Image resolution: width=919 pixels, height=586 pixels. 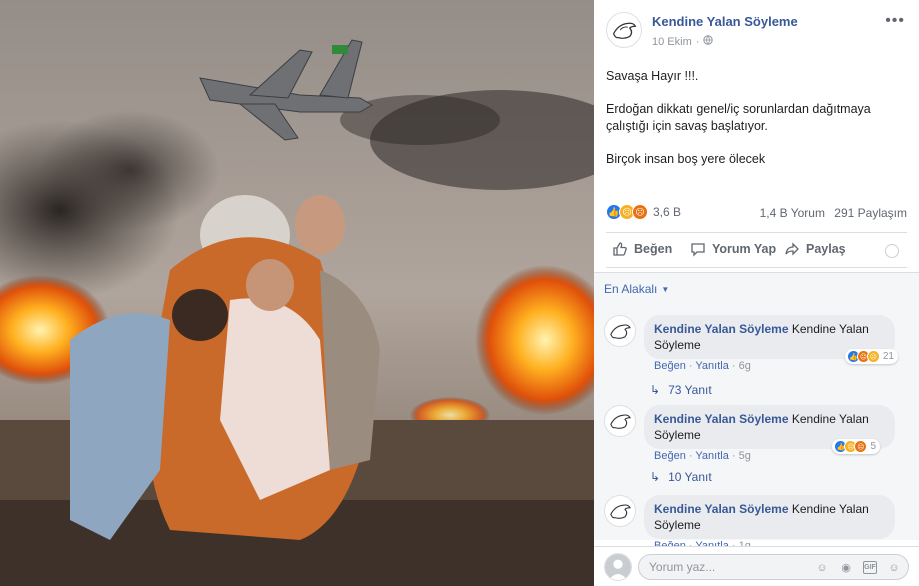 I want to click on post-paragraph: Birçok insan boş yere ölecek, so click(x=686, y=159).